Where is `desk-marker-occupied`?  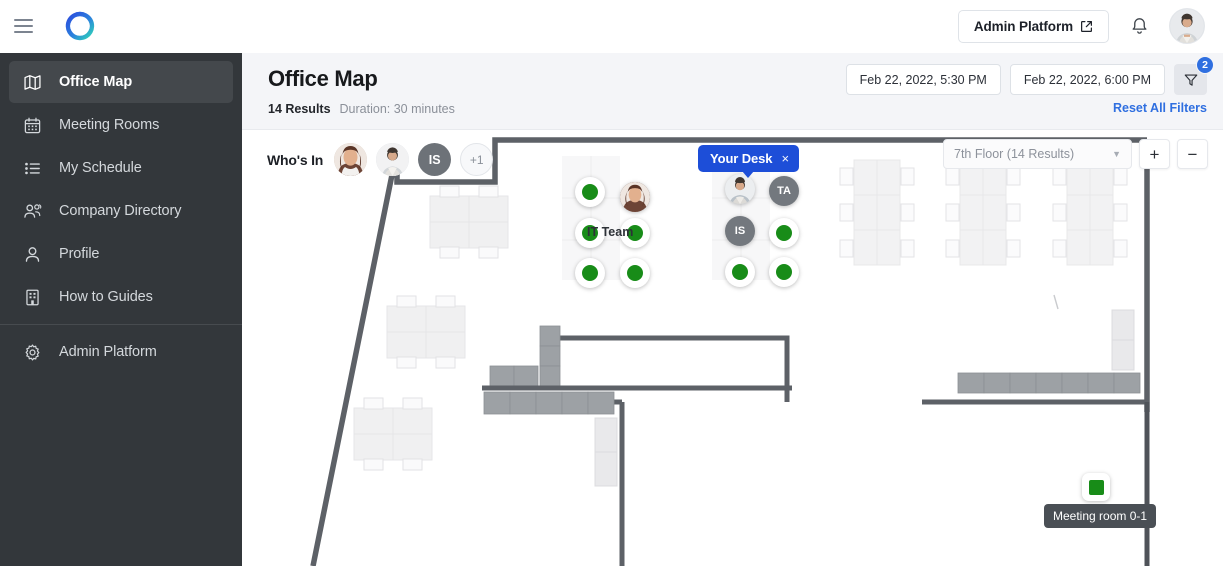 desk-marker-occupied is located at coordinates (635, 197).